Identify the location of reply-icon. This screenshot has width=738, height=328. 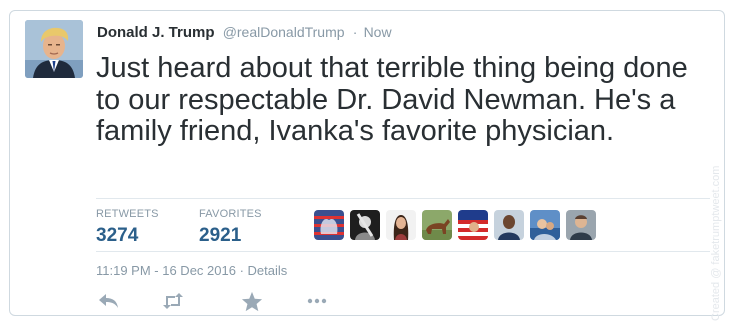
(108, 301).